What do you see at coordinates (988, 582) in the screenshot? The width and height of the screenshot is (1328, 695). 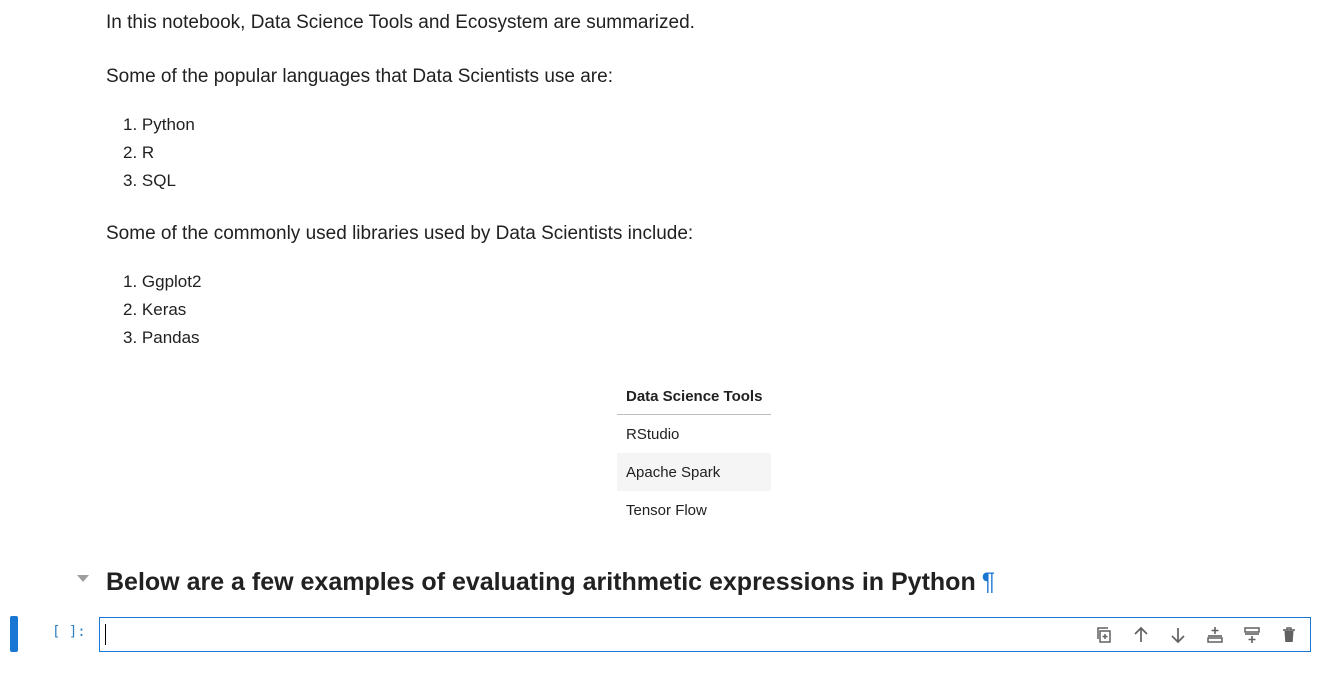 I see `anchor-link: ¶` at bounding box center [988, 582].